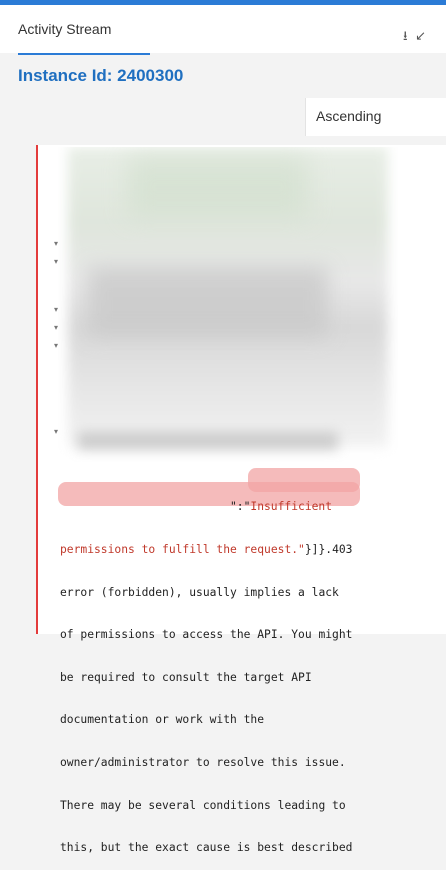 This screenshot has height=870, width=446. I want to click on log-line: be required to consult the target API, so click(186, 677).